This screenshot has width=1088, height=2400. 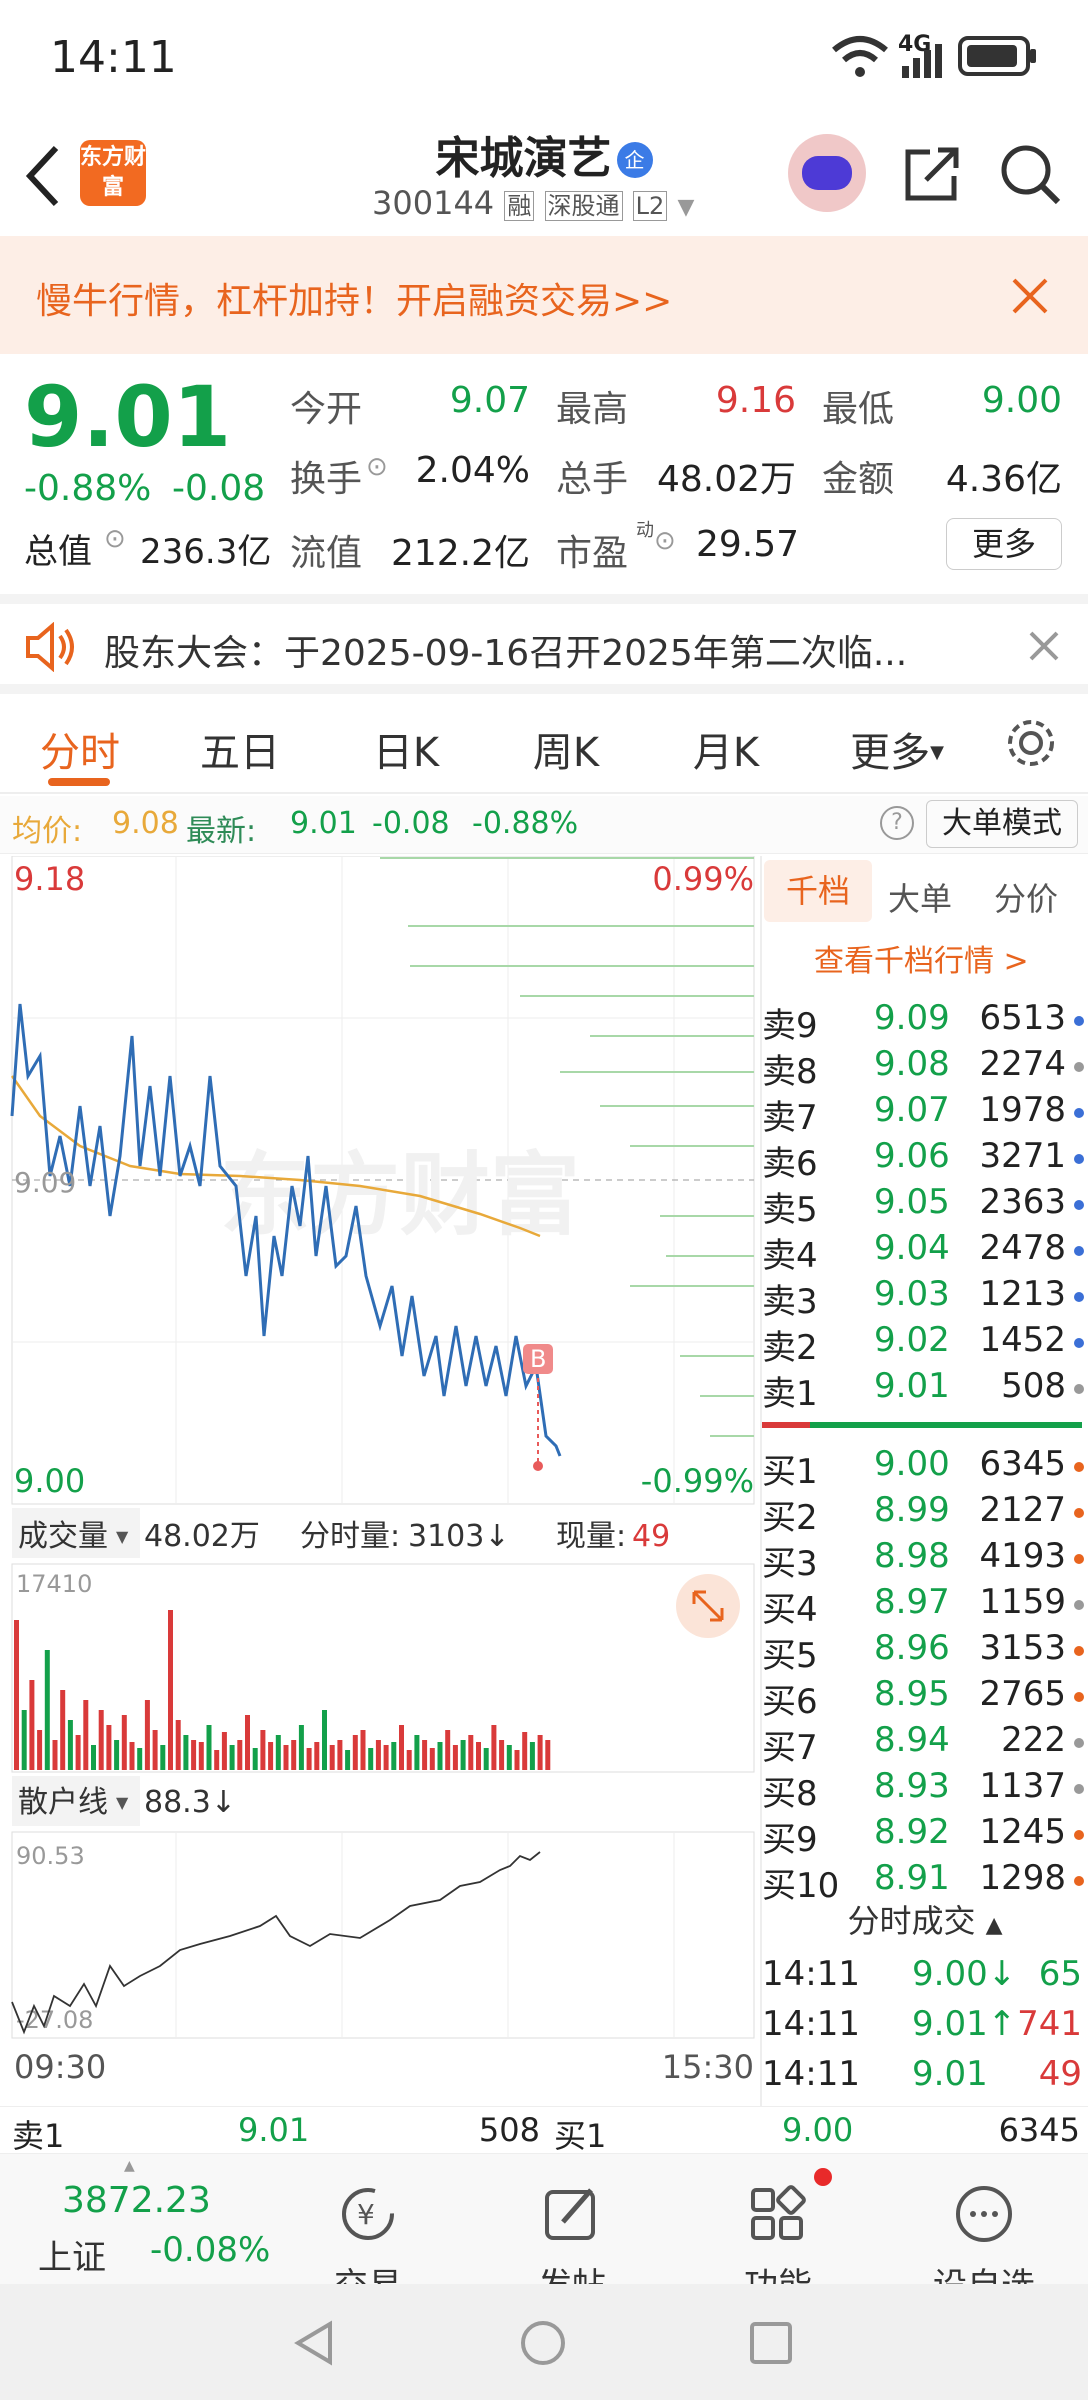 What do you see at coordinates (240, 749) in the screenshot?
I see `tab-five-day: 五日` at bounding box center [240, 749].